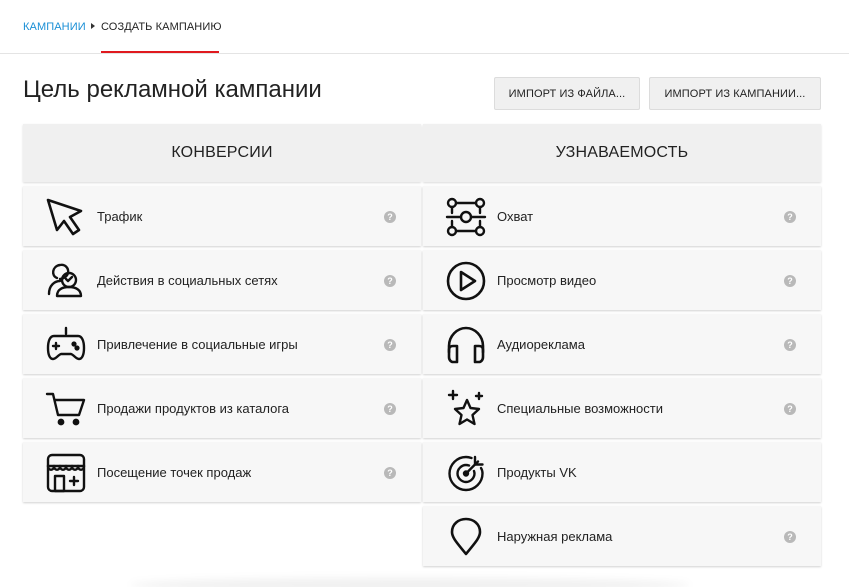 The height and width of the screenshot is (587, 849). What do you see at coordinates (120, 216) in the screenshot?
I see `objective-label: Трафик` at bounding box center [120, 216].